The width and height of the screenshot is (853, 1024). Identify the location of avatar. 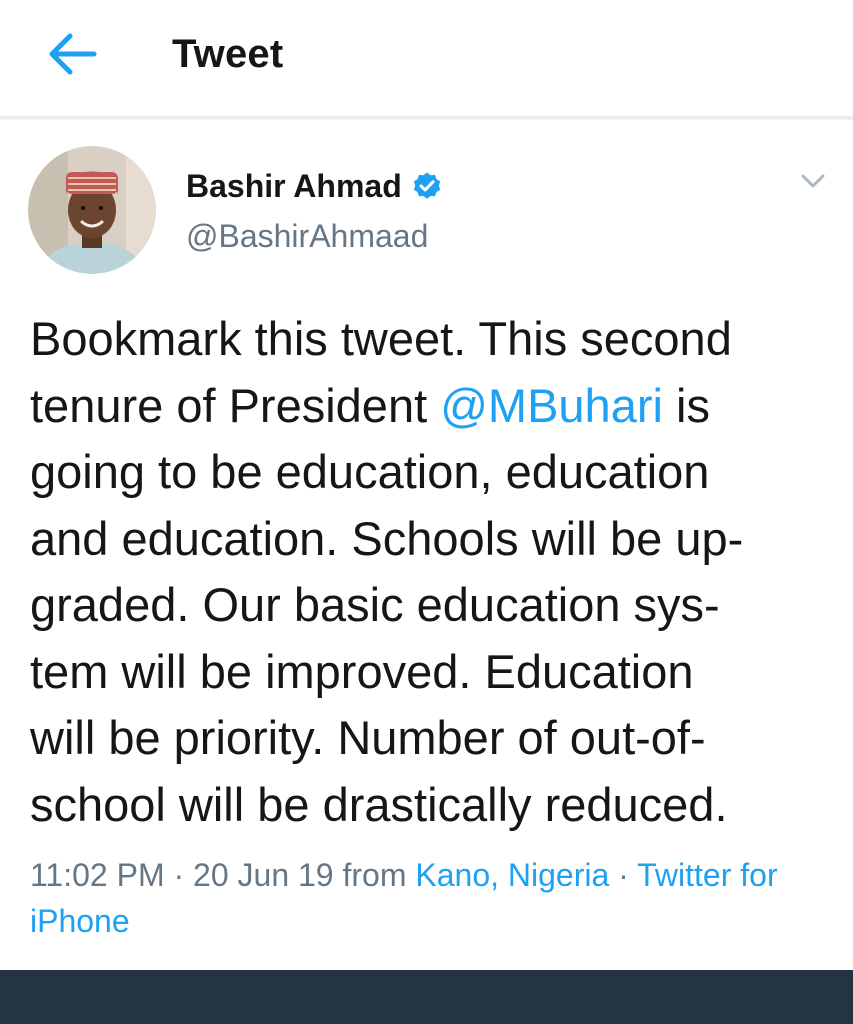
(92, 210).